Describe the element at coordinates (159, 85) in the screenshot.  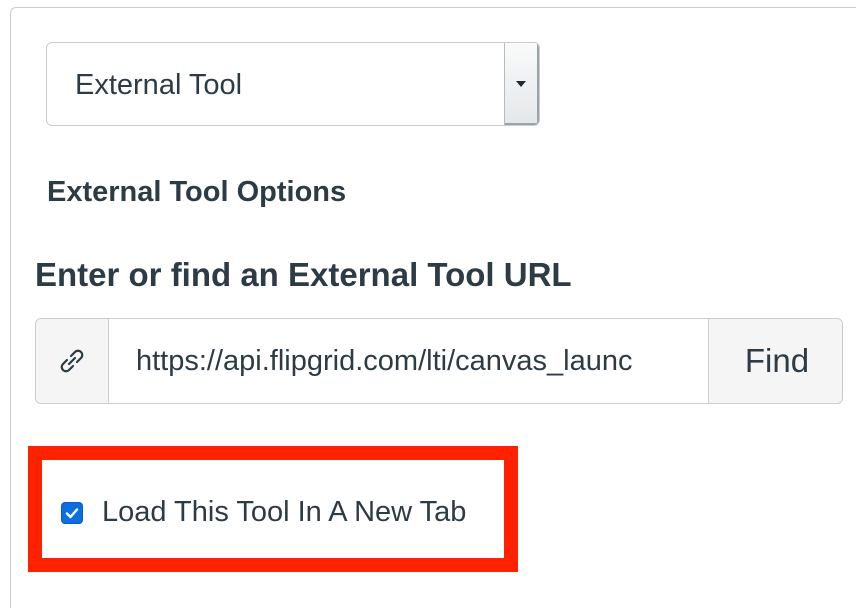
I see `item-type-select-value: External Tool` at that location.